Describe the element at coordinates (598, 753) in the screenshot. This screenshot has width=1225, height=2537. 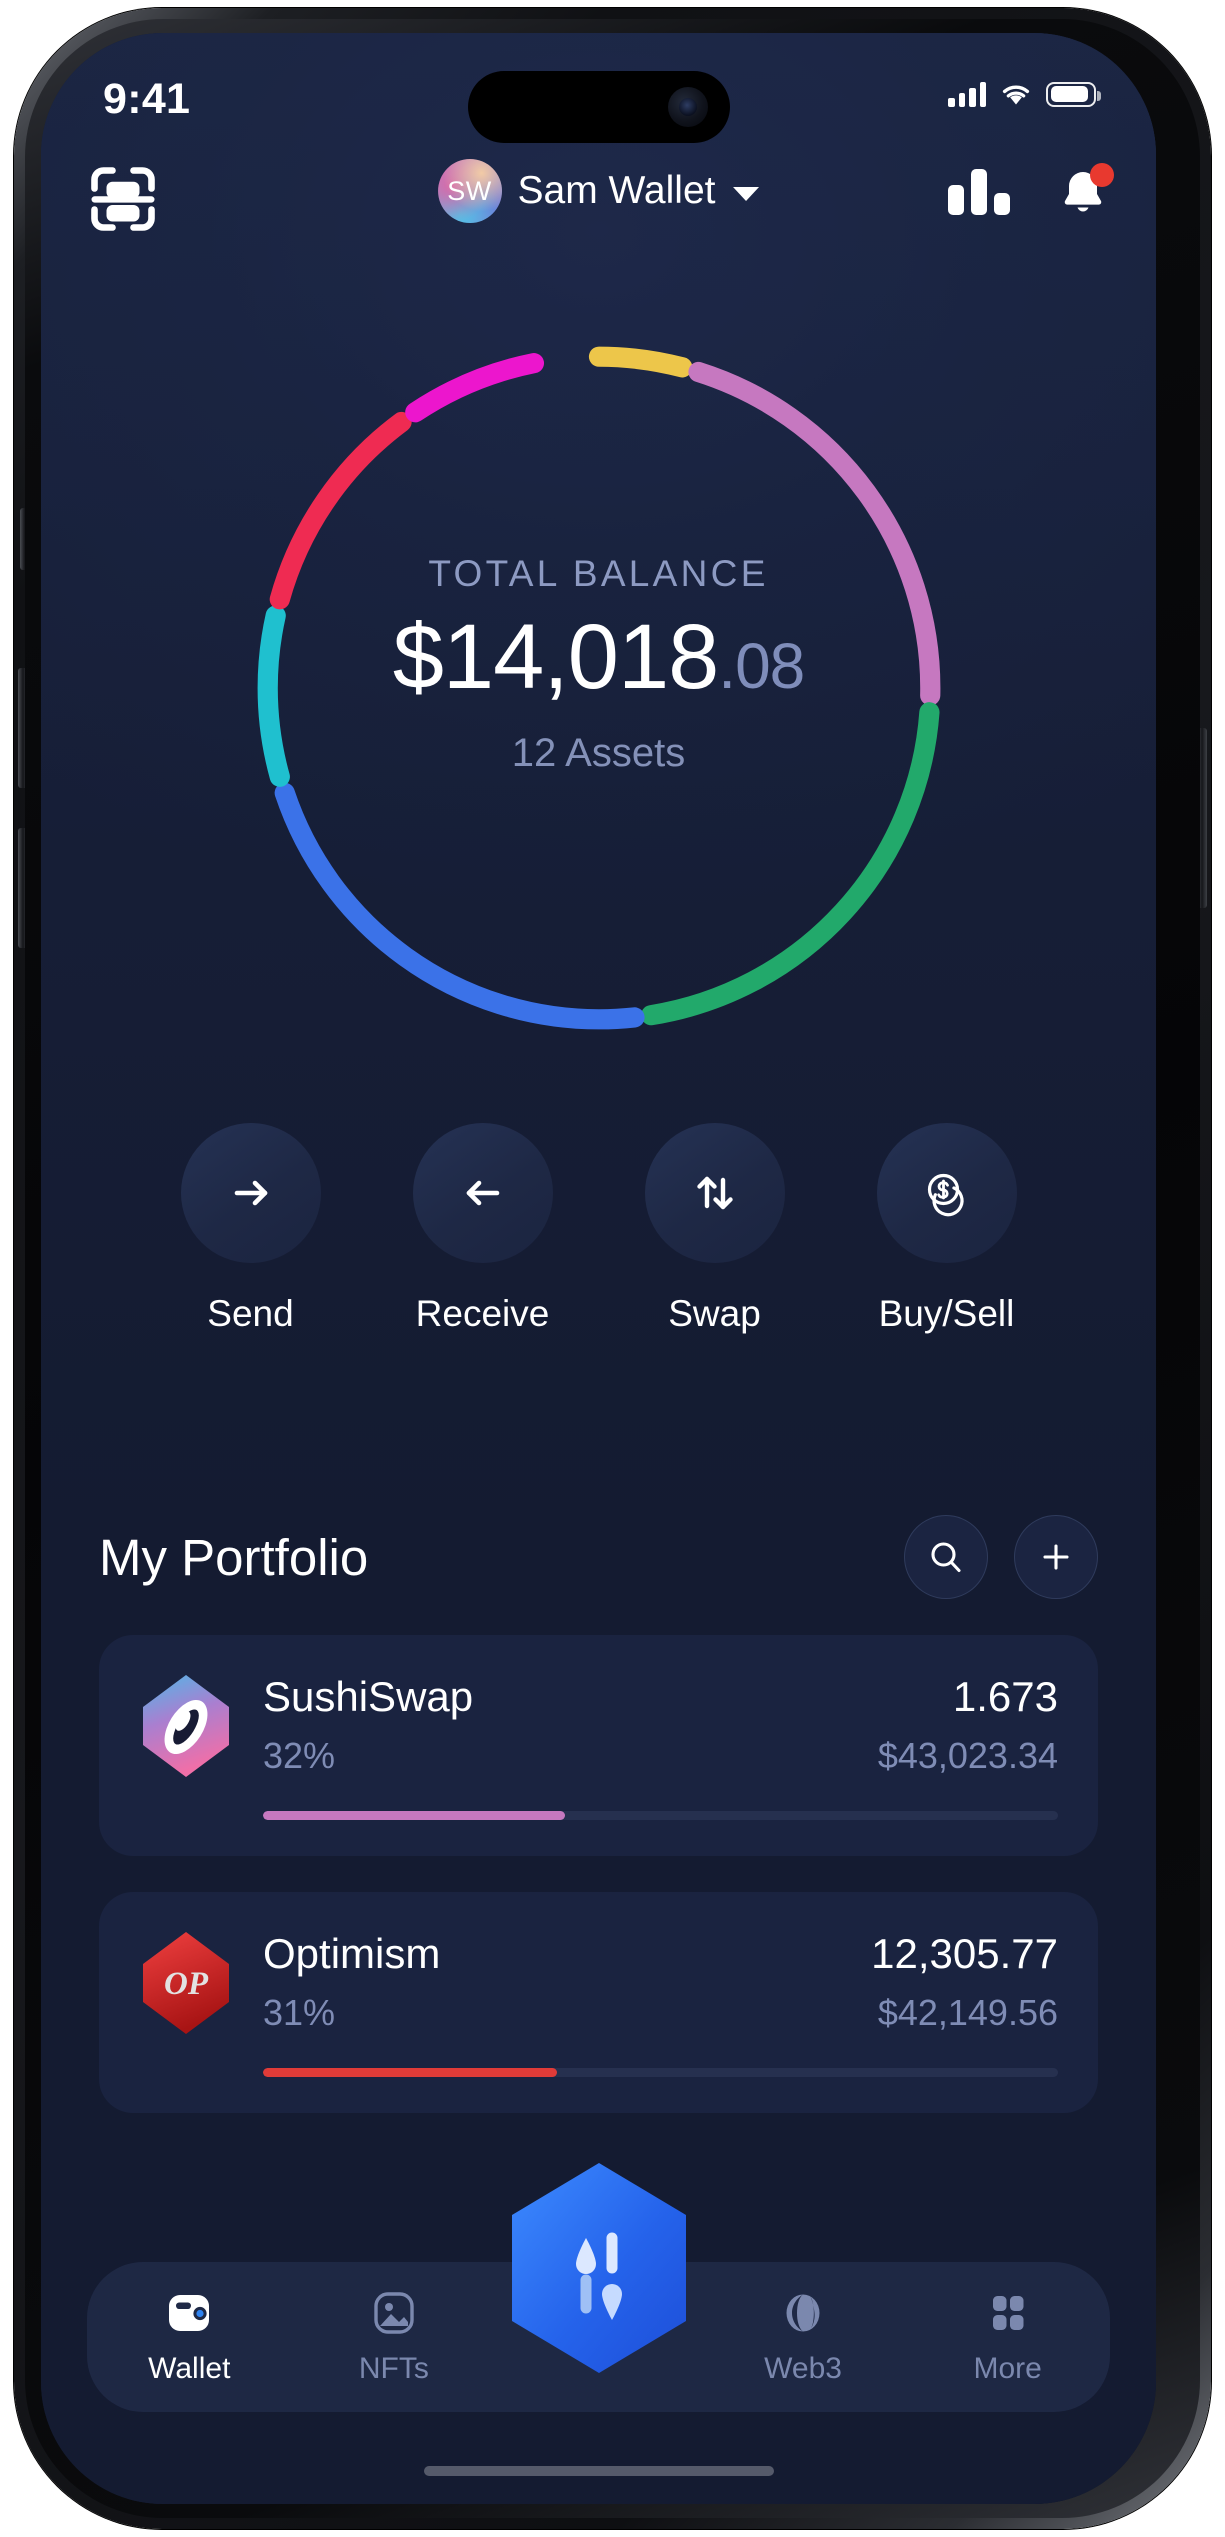
I see `assets-count: 12 Assets` at that location.